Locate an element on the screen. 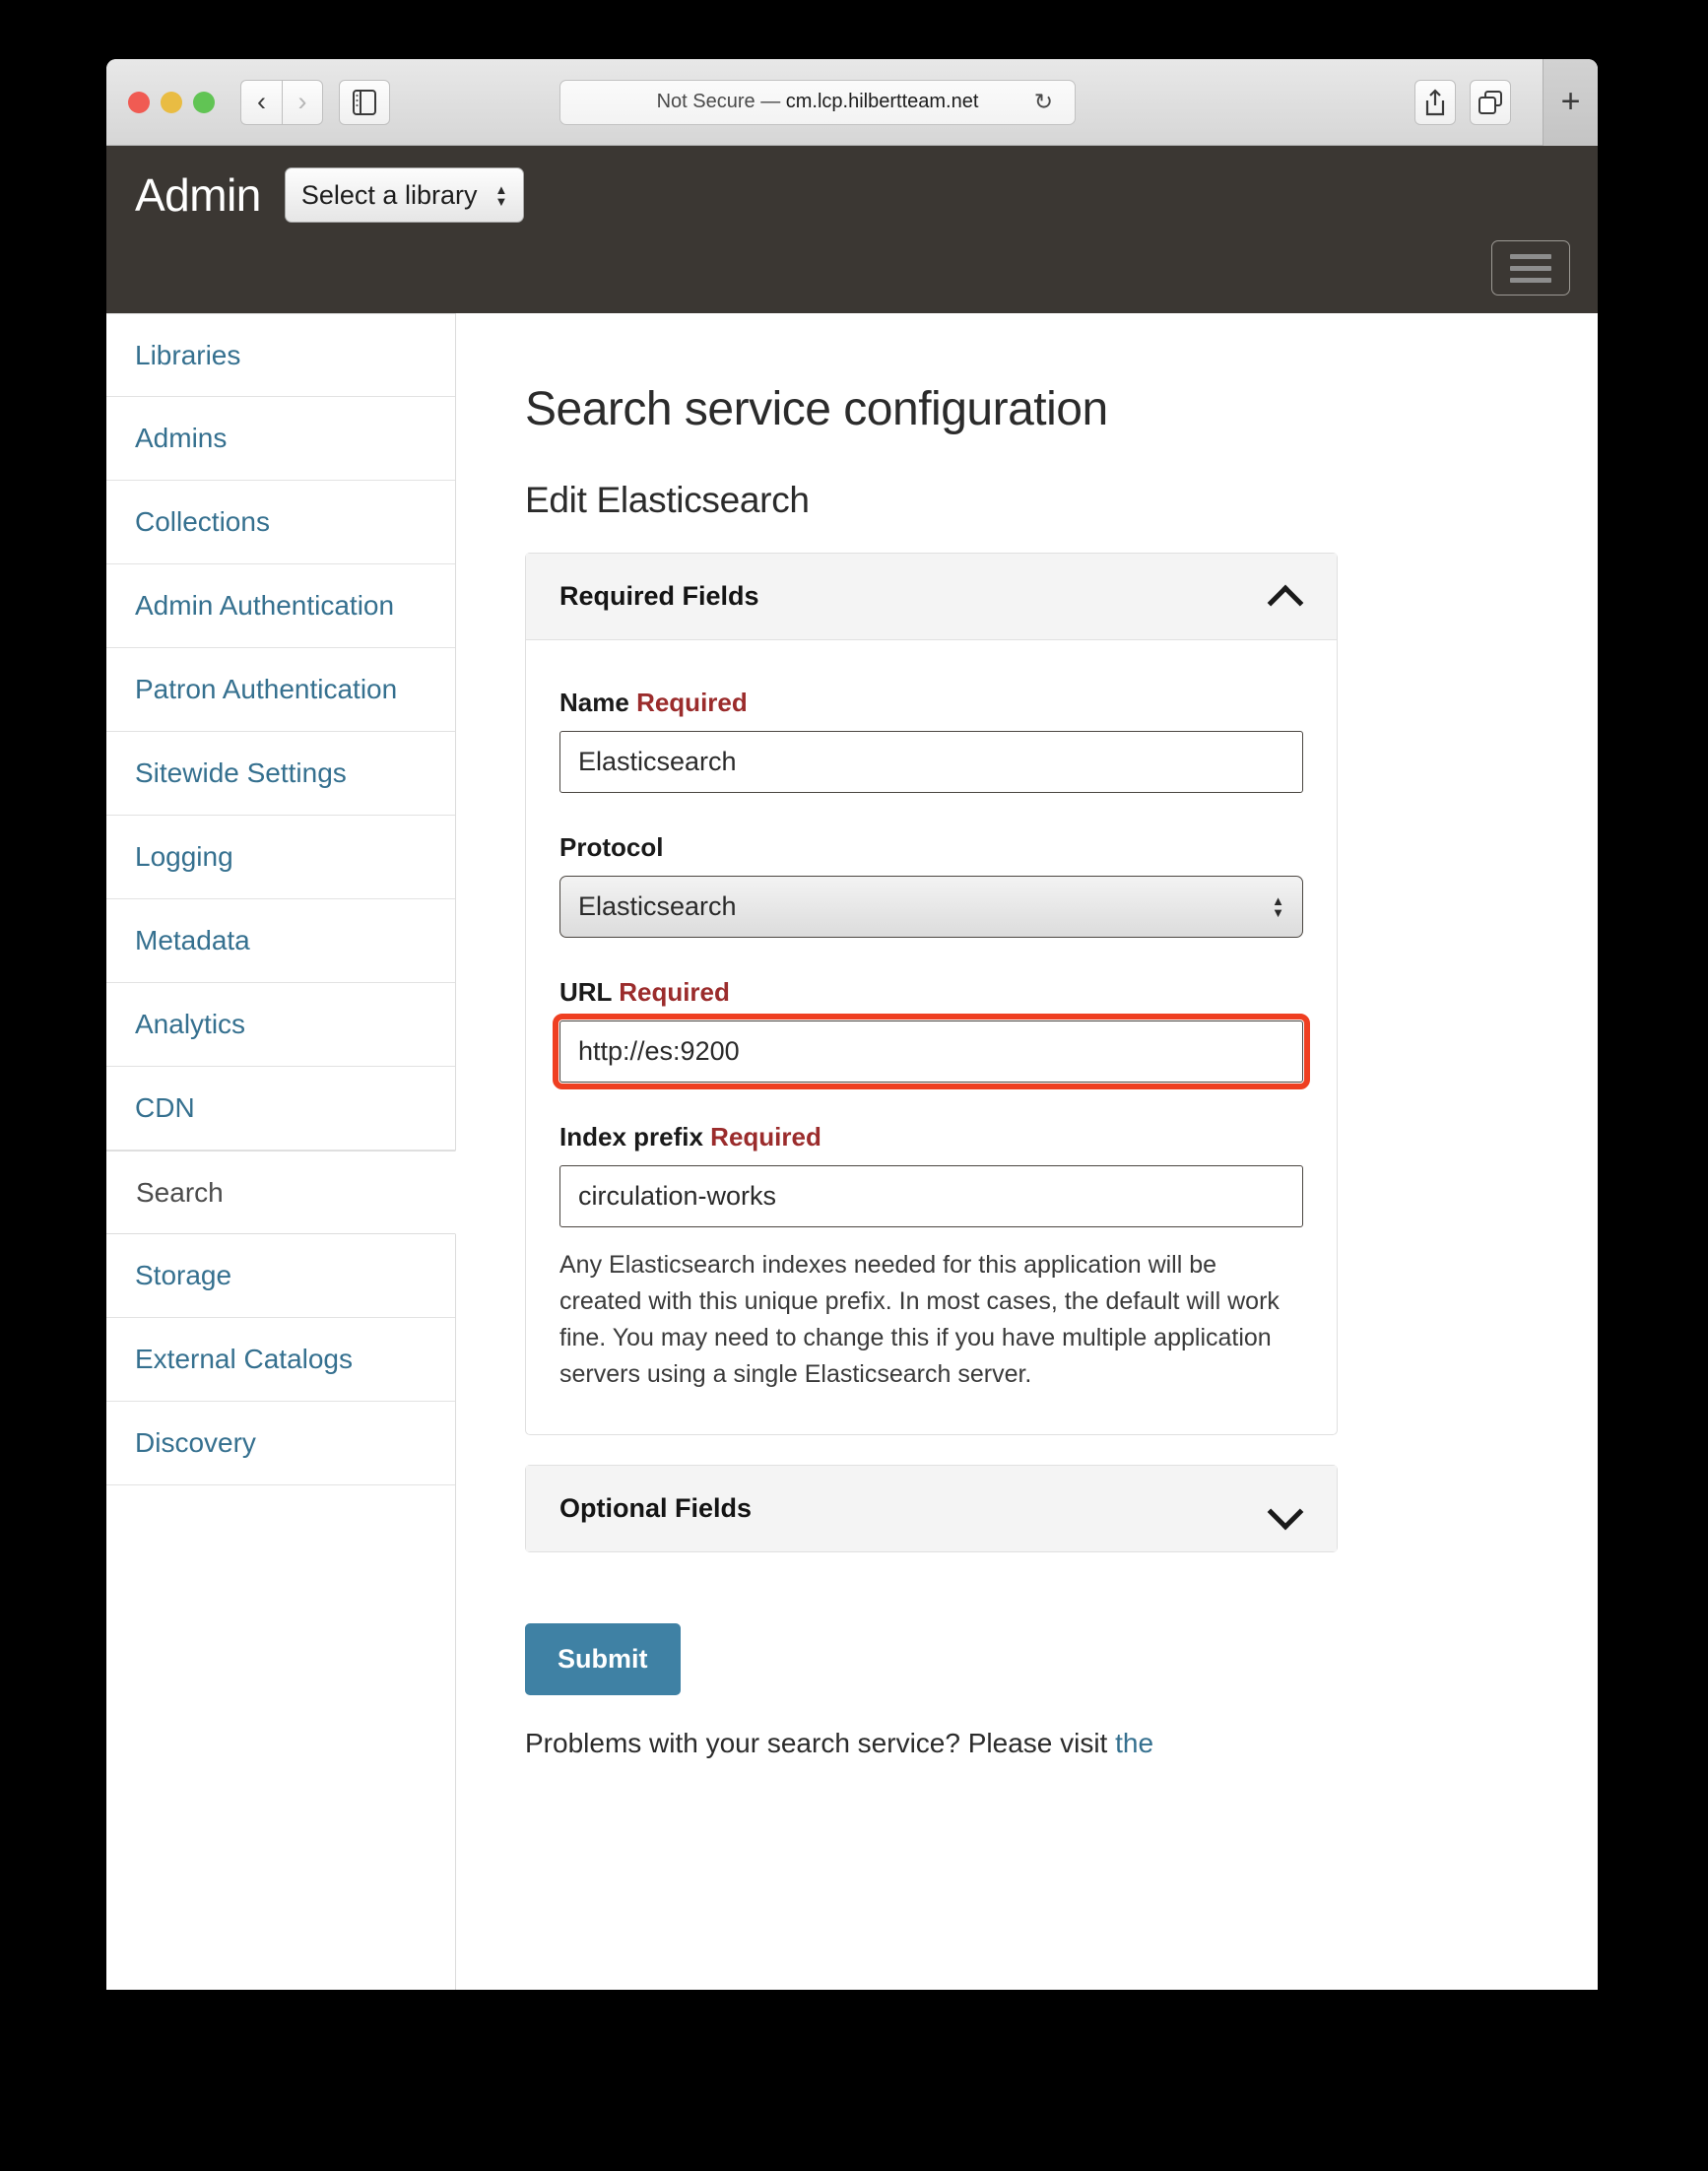  name-label-text: Name is located at coordinates (594, 702).